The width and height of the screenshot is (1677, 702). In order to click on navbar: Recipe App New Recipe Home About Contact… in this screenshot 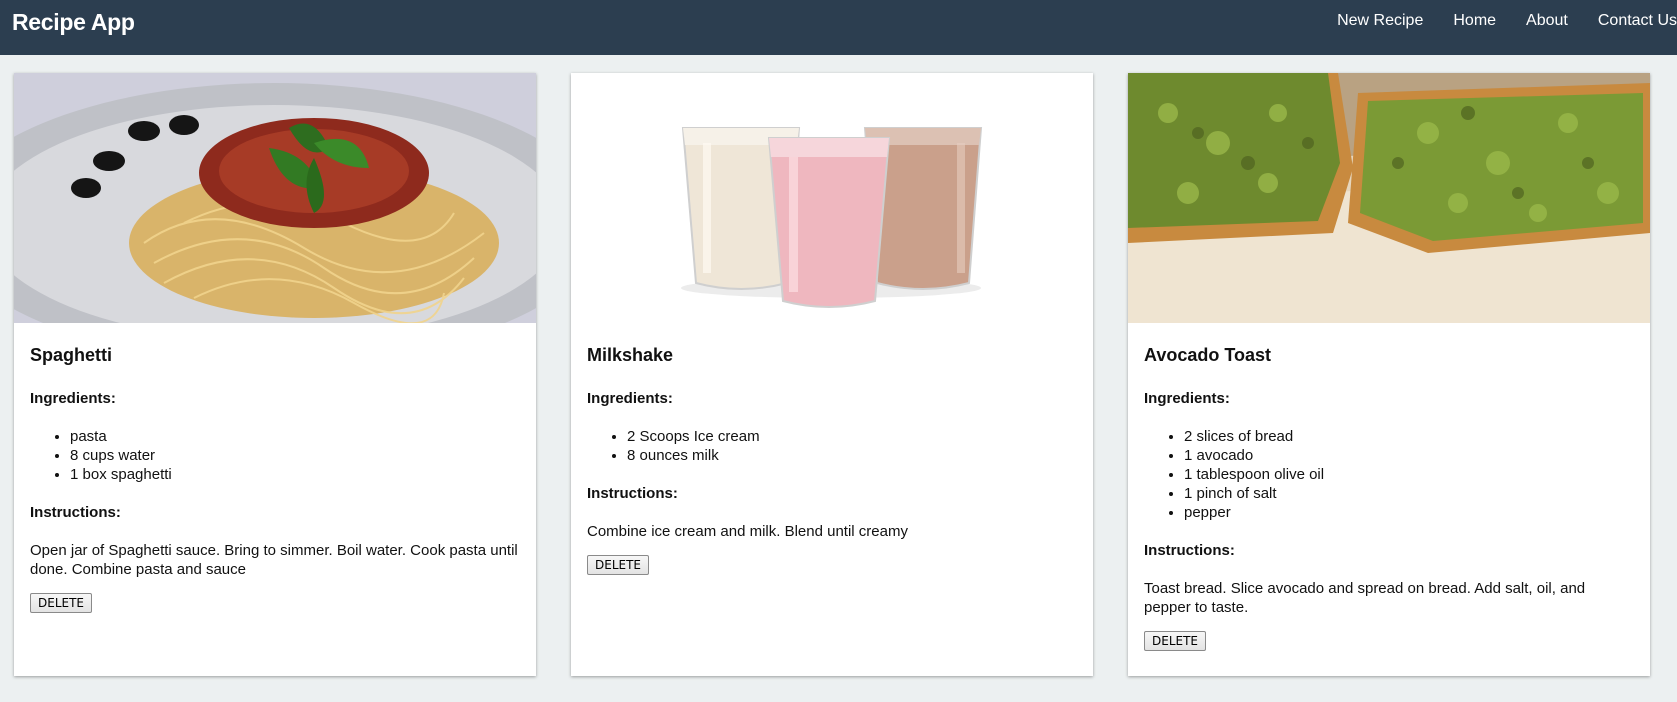, I will do `click(838, 27)`.